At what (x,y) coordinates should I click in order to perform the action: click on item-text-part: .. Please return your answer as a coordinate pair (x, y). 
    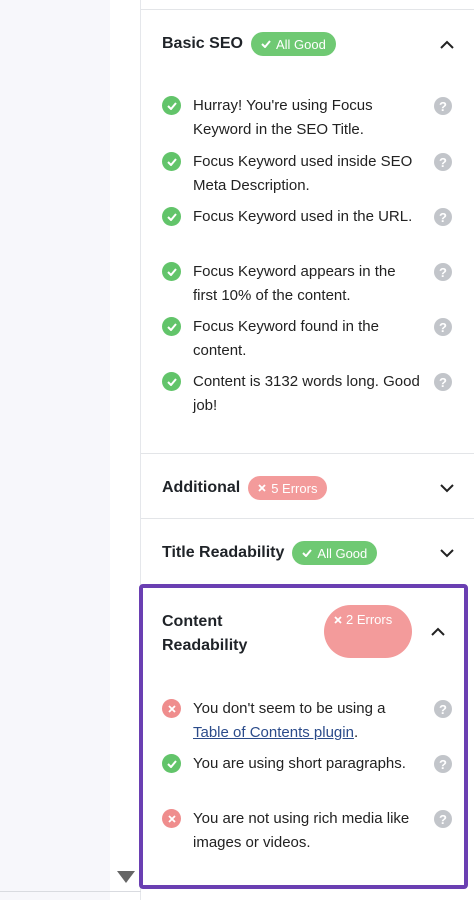
    Looking at the image, I should click on (356, 732).